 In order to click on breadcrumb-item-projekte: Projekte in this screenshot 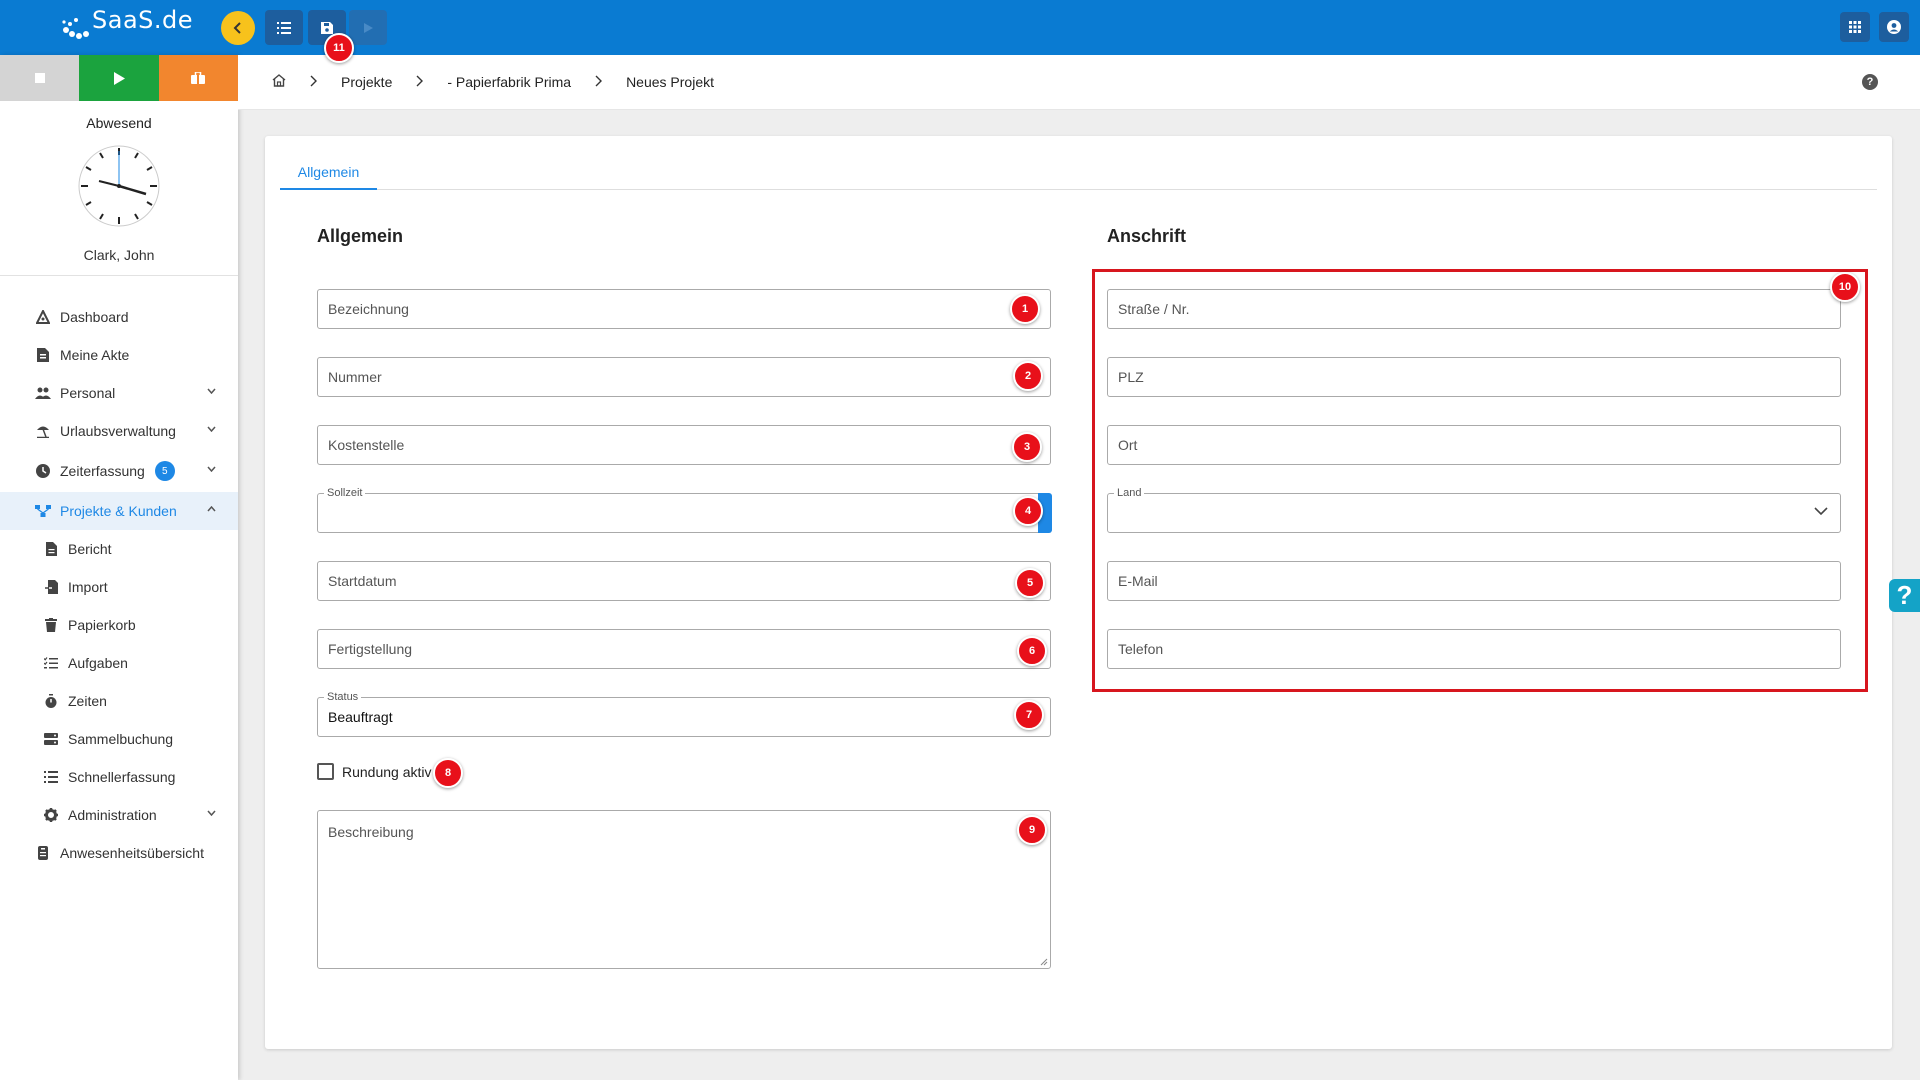, I will do `click(366, 82)`.